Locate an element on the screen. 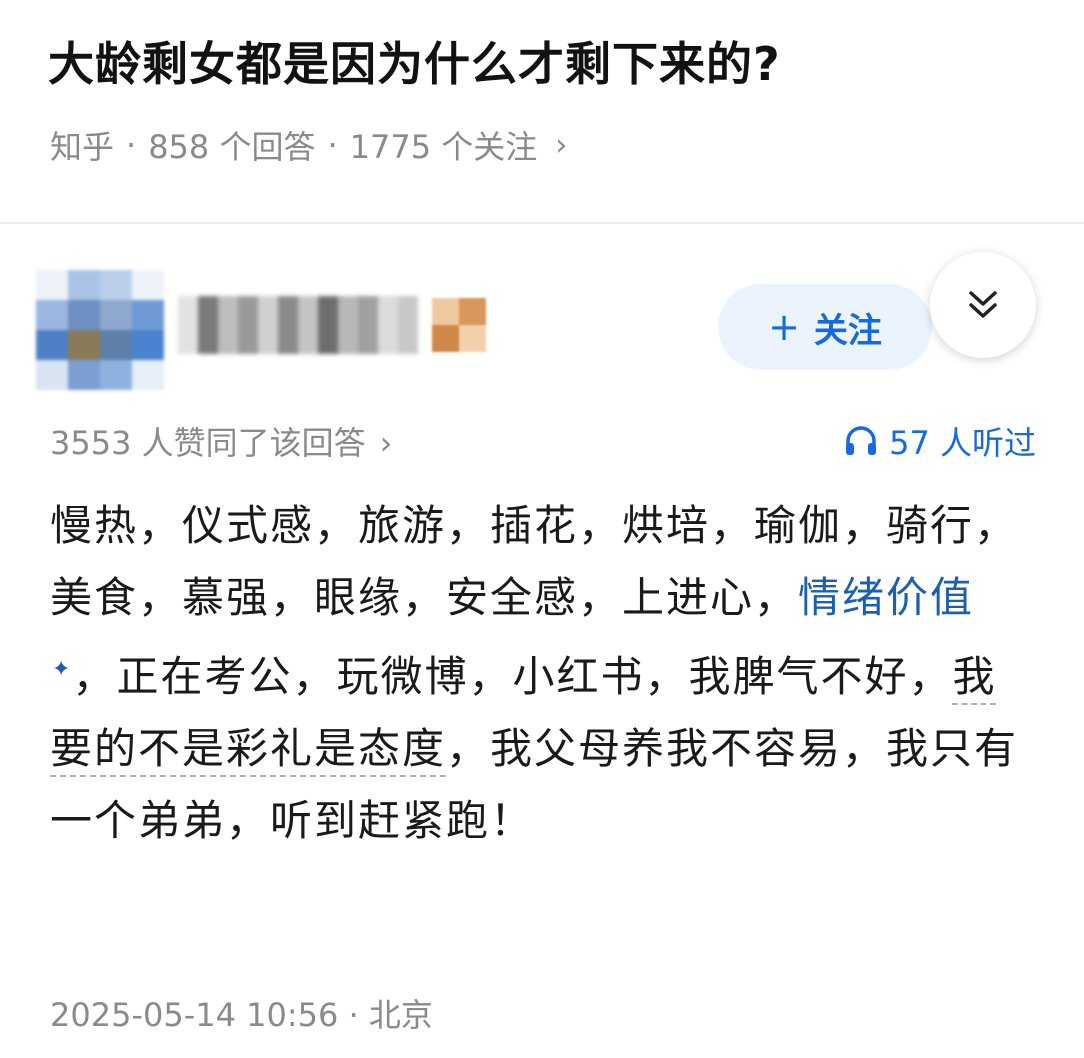 The height and width of the screenshot is (1058, 1084). answer-text: ，正在考公，玩微博，小红书，我脾气不好， is located at coordinates (512, 676).